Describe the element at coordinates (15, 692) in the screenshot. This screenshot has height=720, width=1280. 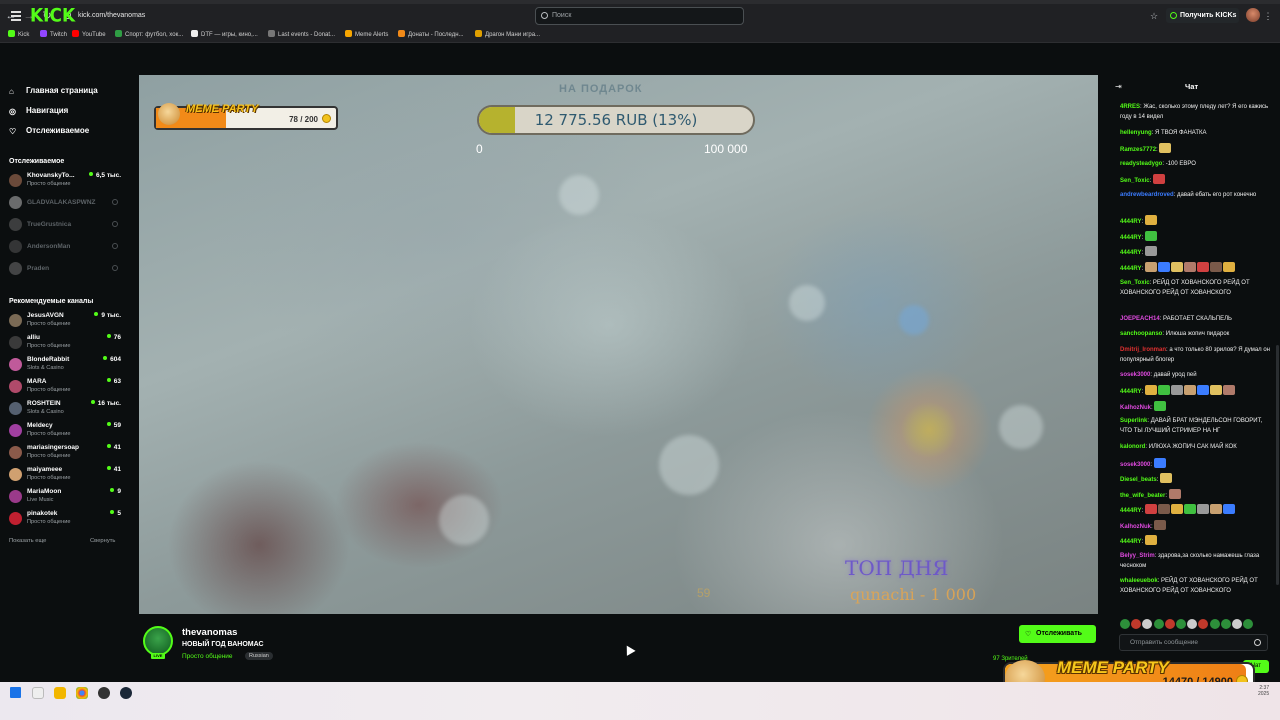
I see `windows-start-icon` at that location.